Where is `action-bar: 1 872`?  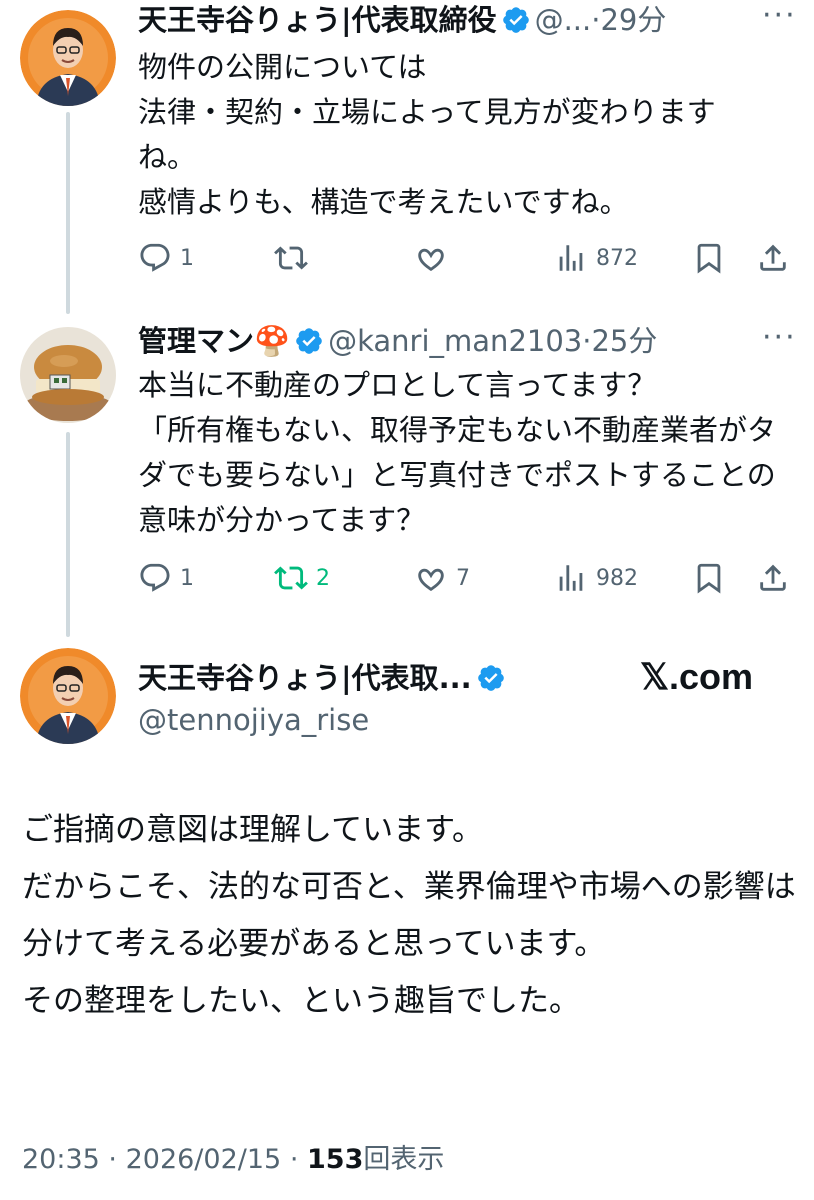
action-bar: 1 872 is located at coordinates (467, 258).